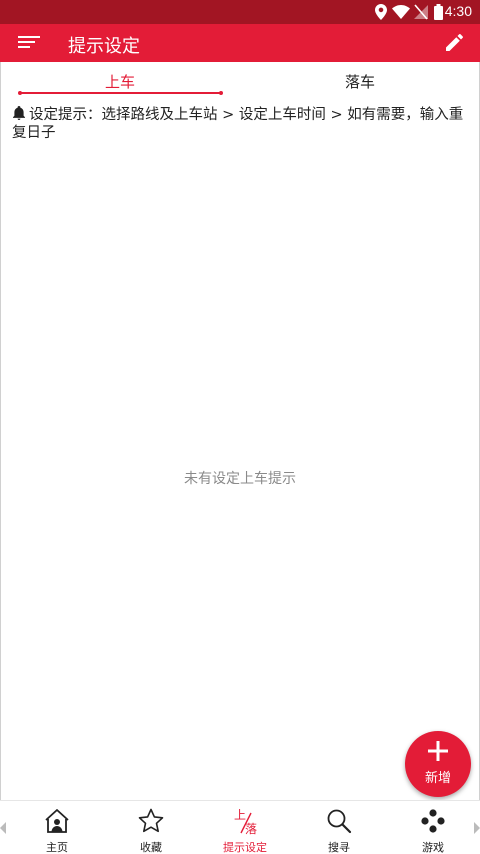 This screenshot has width=480, height=854. I want to click on edit-button, so click(454, 43).